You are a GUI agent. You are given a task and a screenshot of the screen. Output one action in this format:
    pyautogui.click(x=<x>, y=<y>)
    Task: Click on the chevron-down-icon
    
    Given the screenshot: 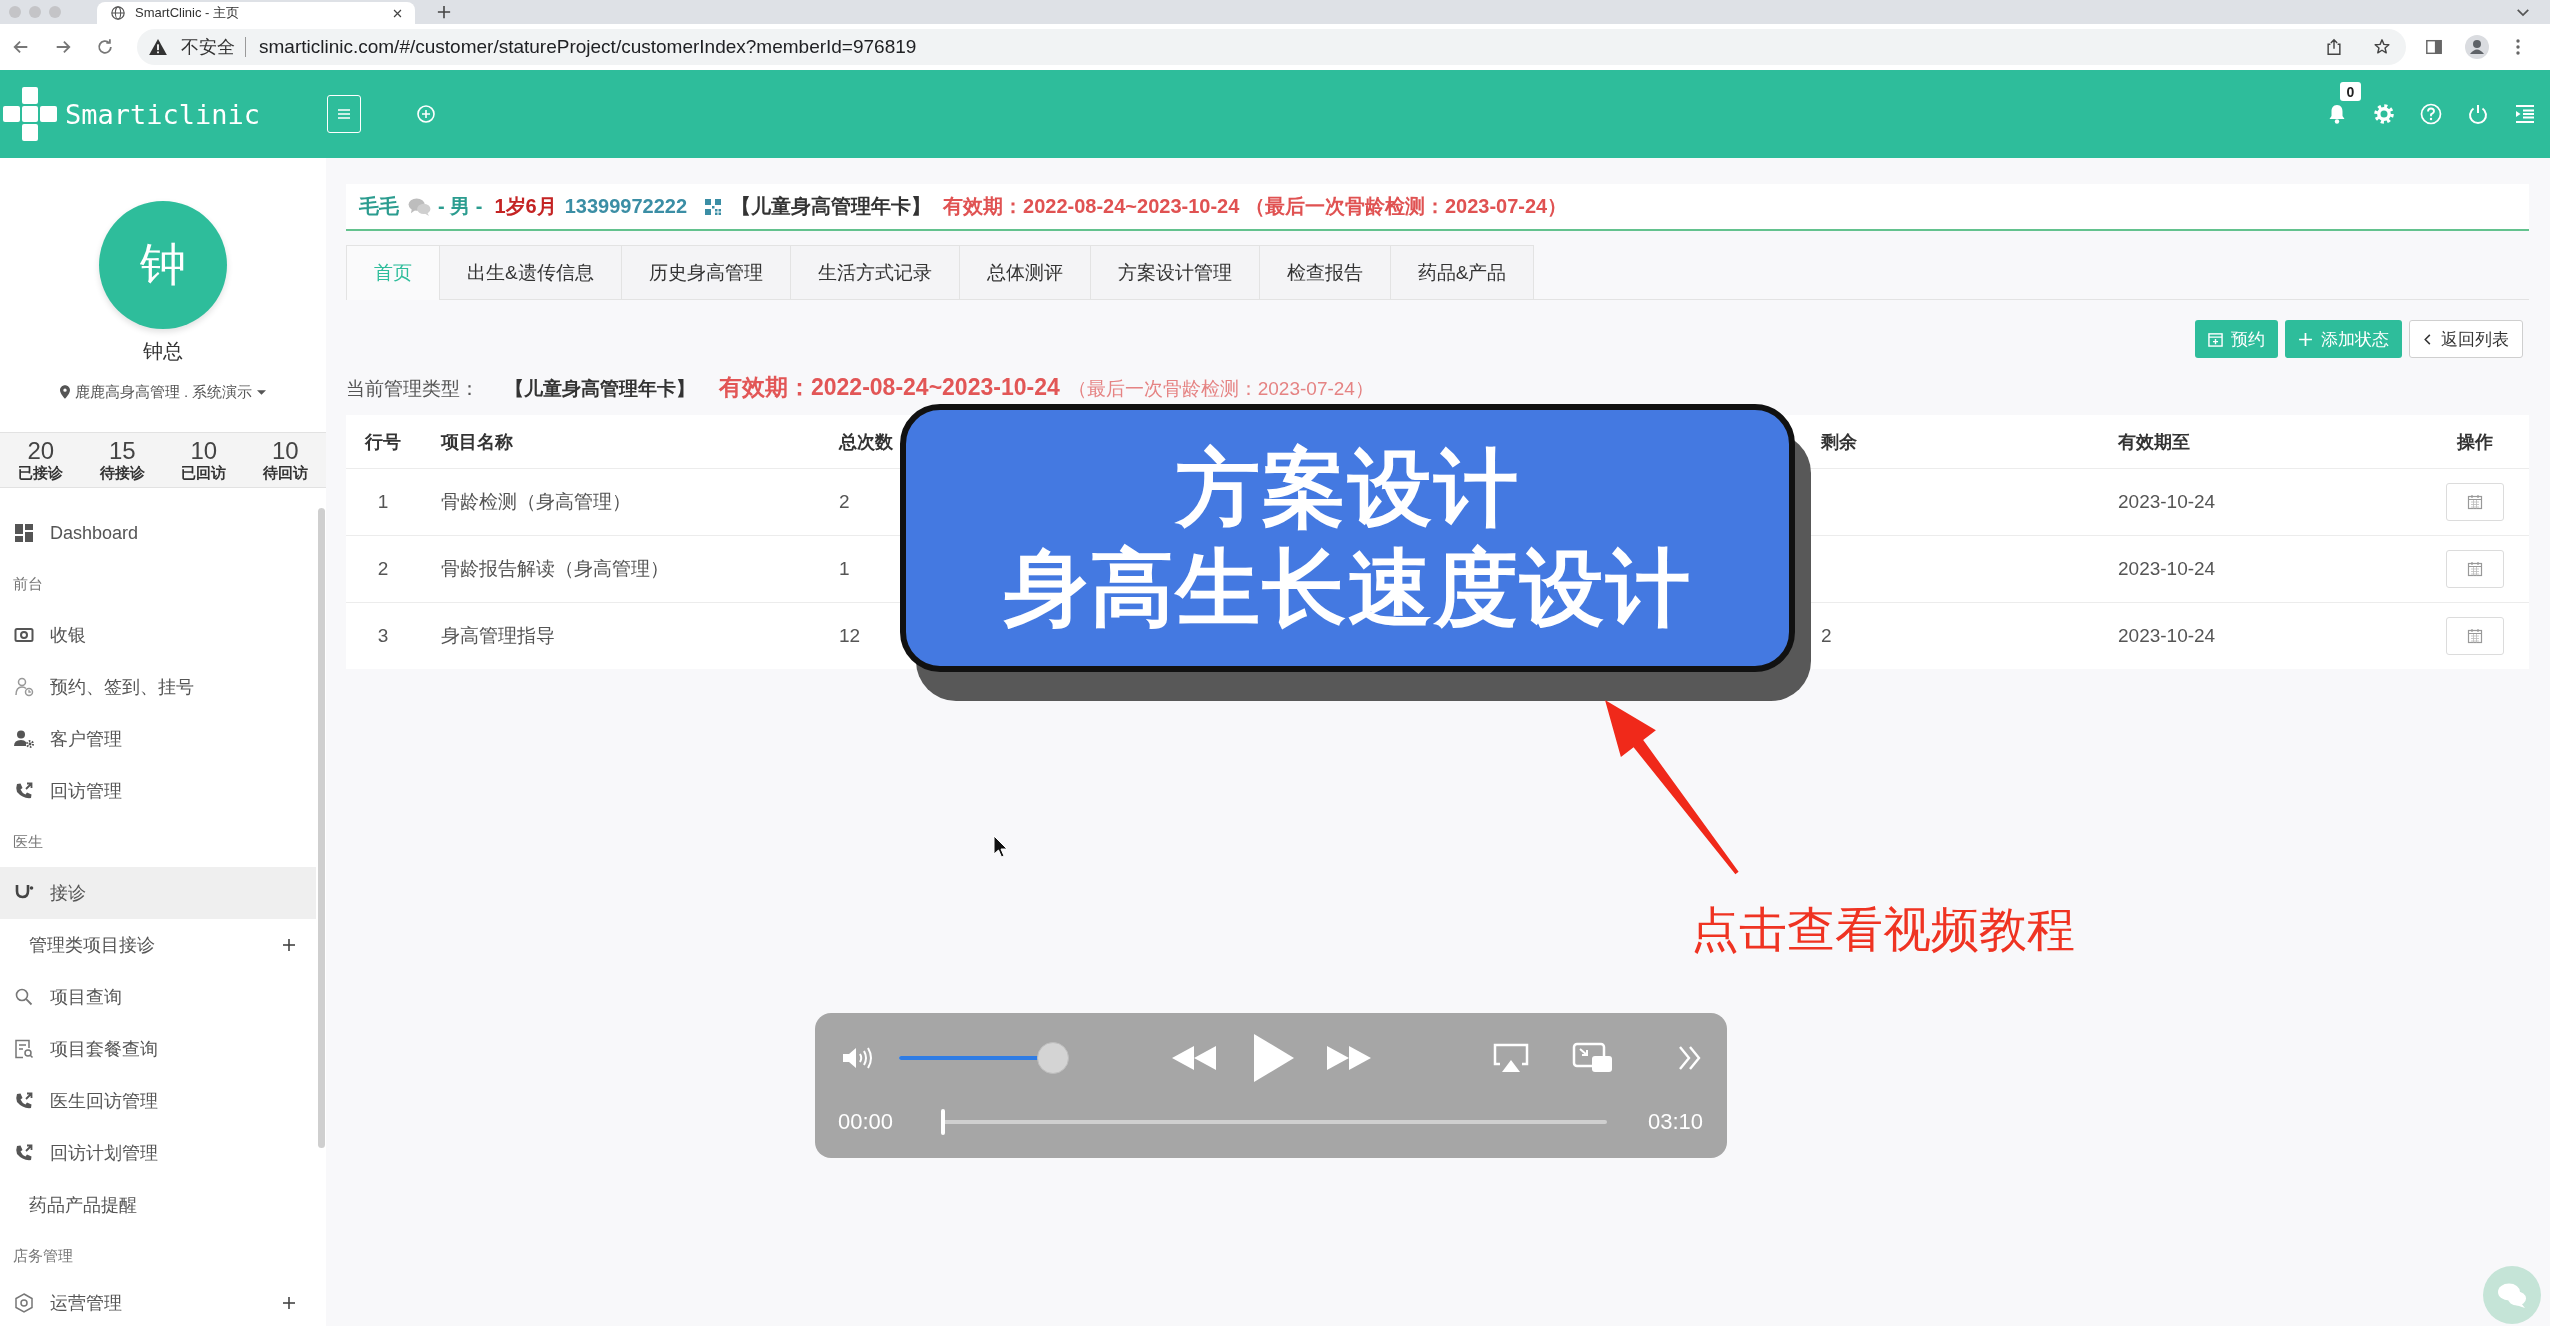 What is the action you would take?
    pyautogui.click(x=2523, y=12)
    